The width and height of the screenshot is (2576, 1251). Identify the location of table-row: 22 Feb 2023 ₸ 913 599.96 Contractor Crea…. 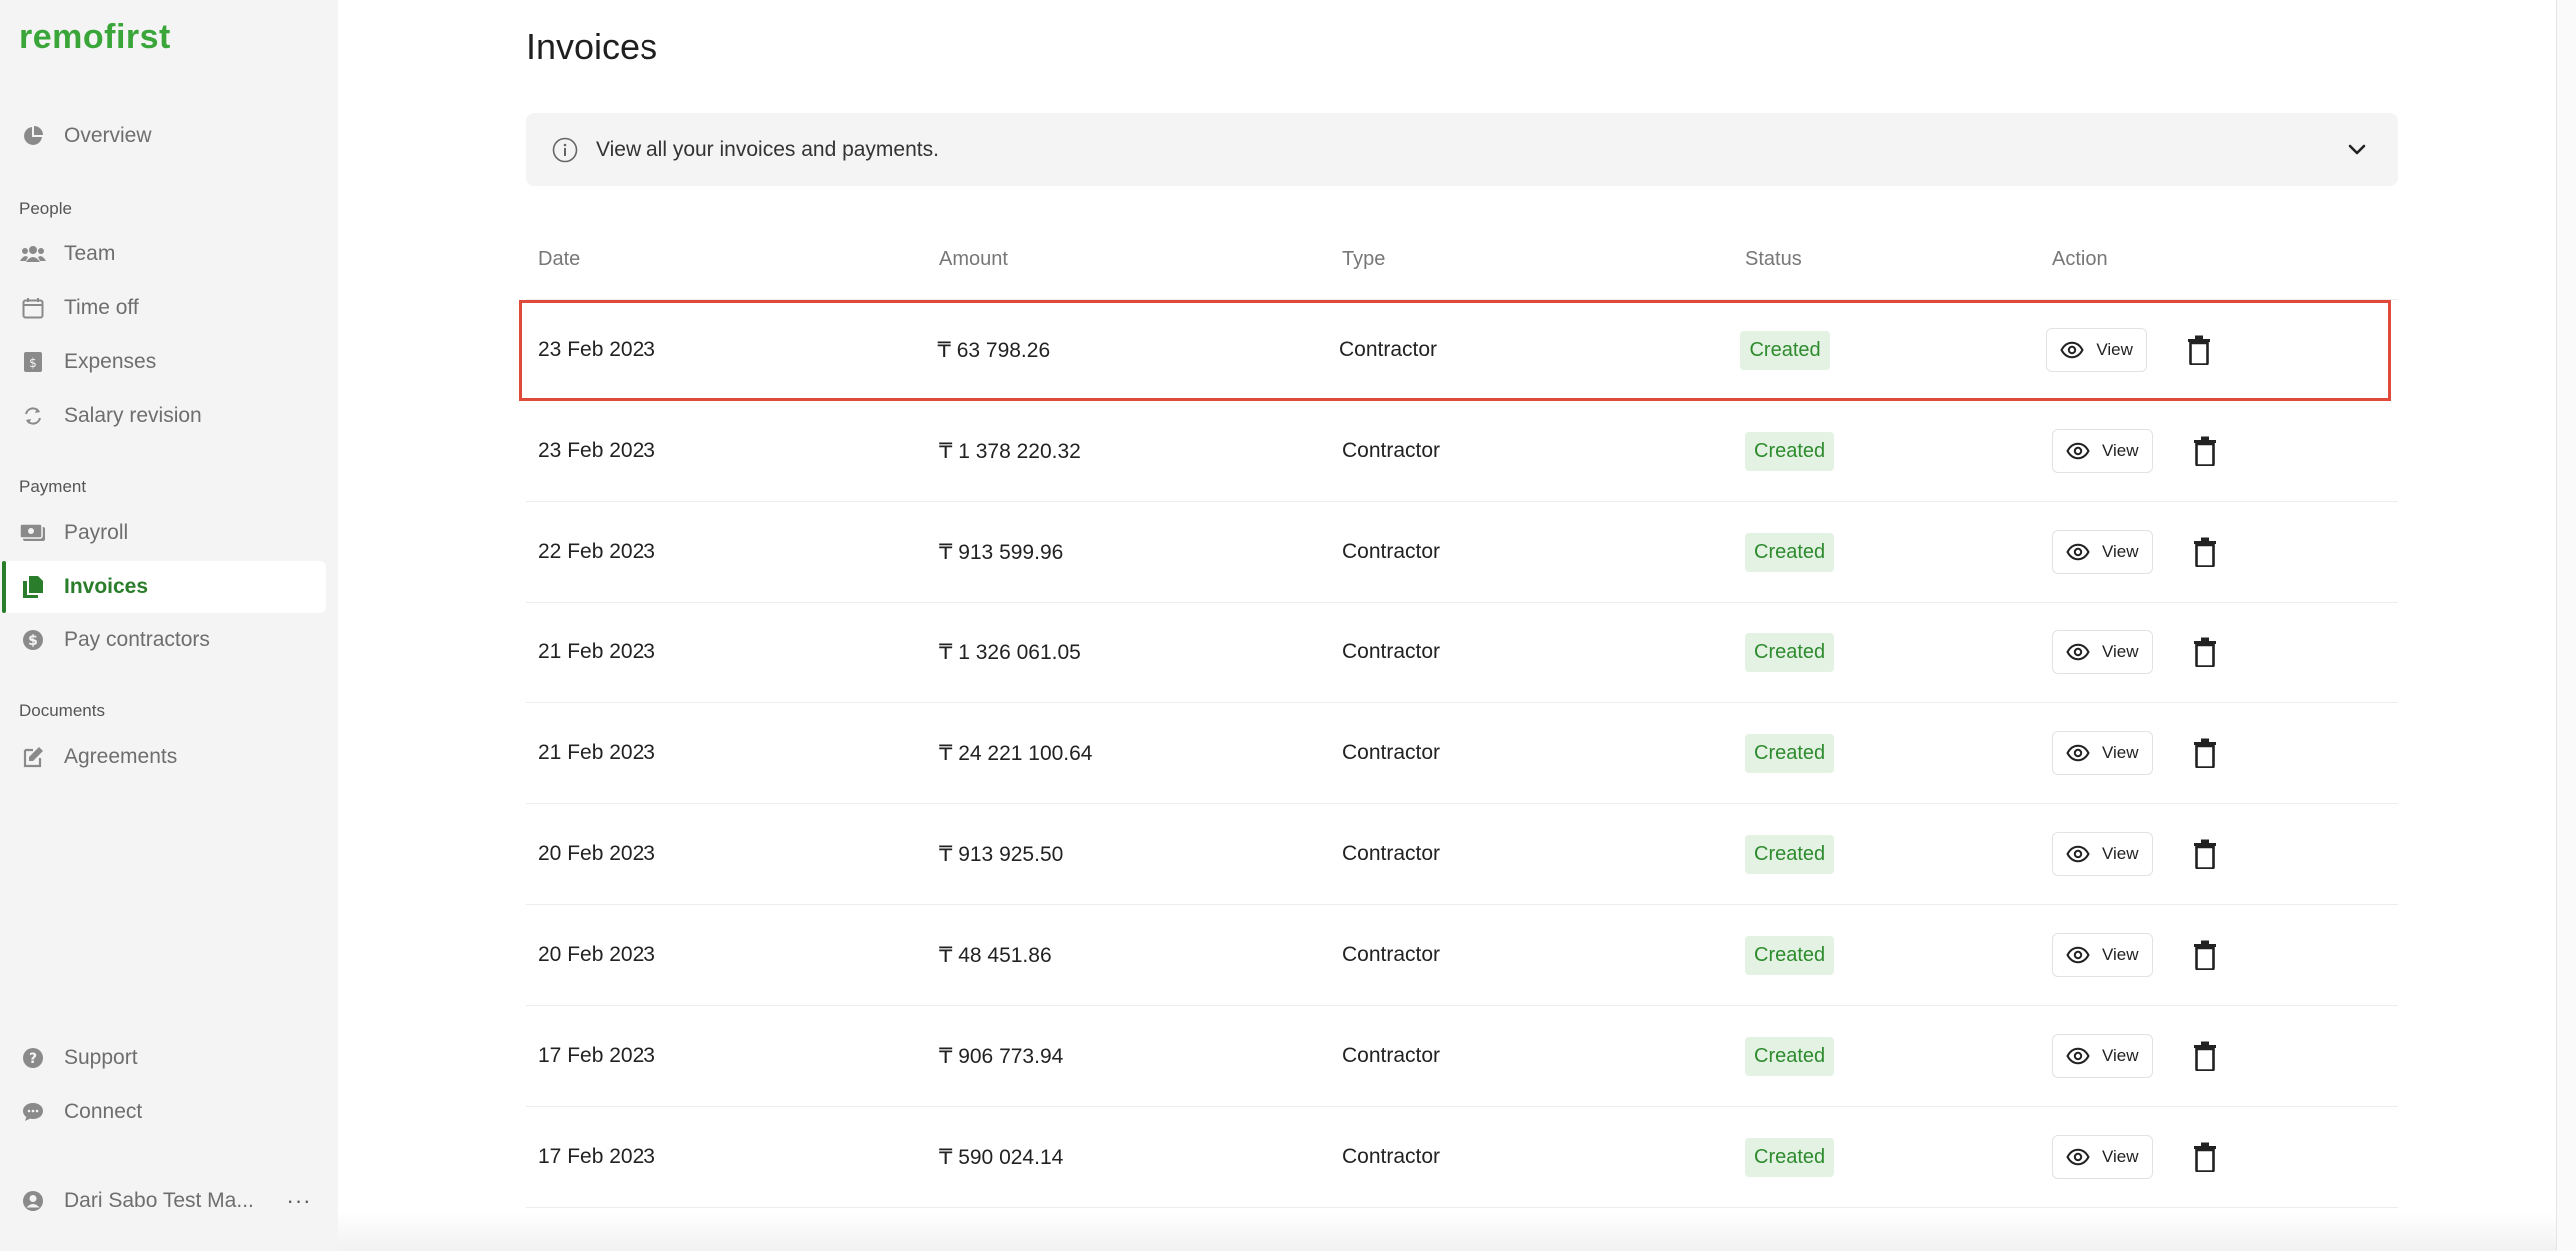
(1462, 552).